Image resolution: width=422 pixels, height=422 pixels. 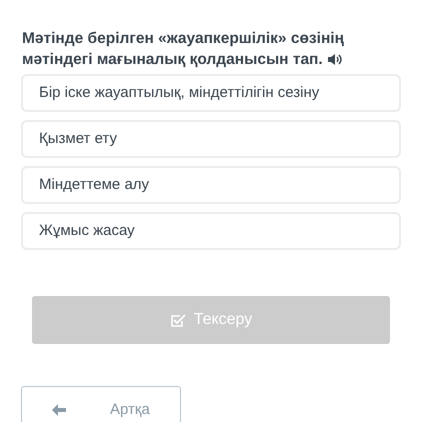 I want to click on speaker-icon, so click(x=334, y=59).